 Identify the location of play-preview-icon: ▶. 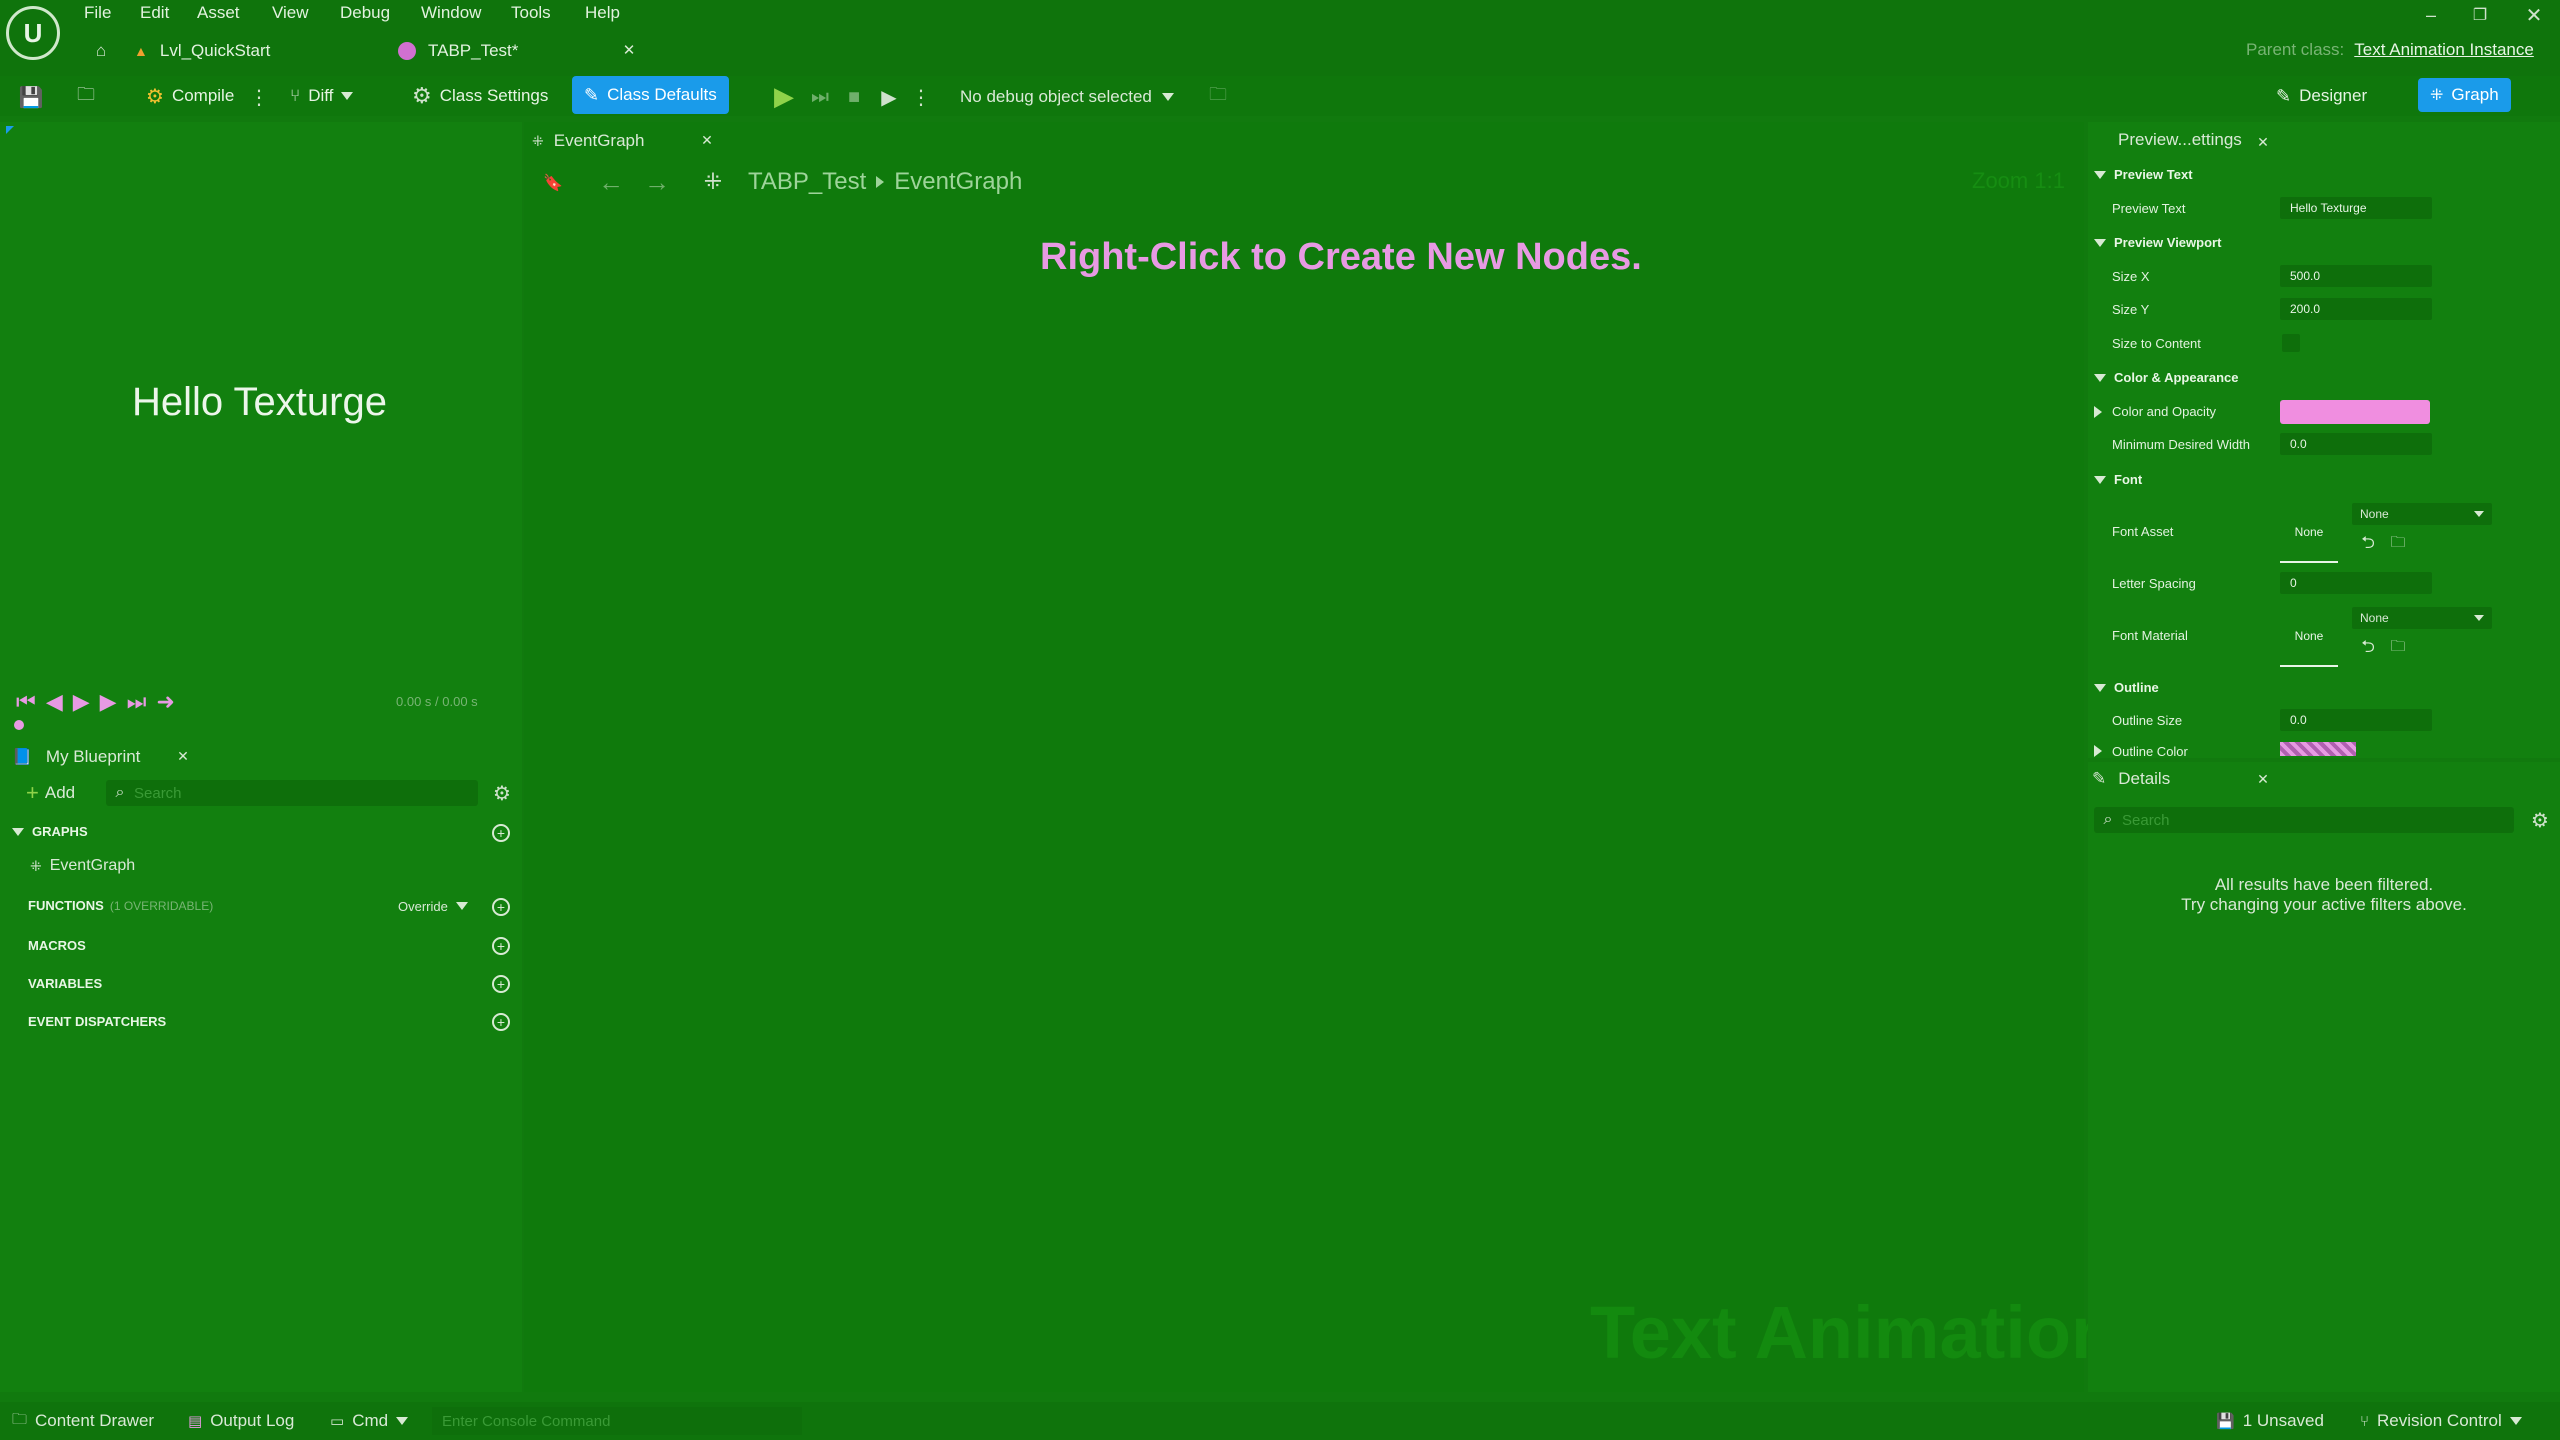
(81, 702).